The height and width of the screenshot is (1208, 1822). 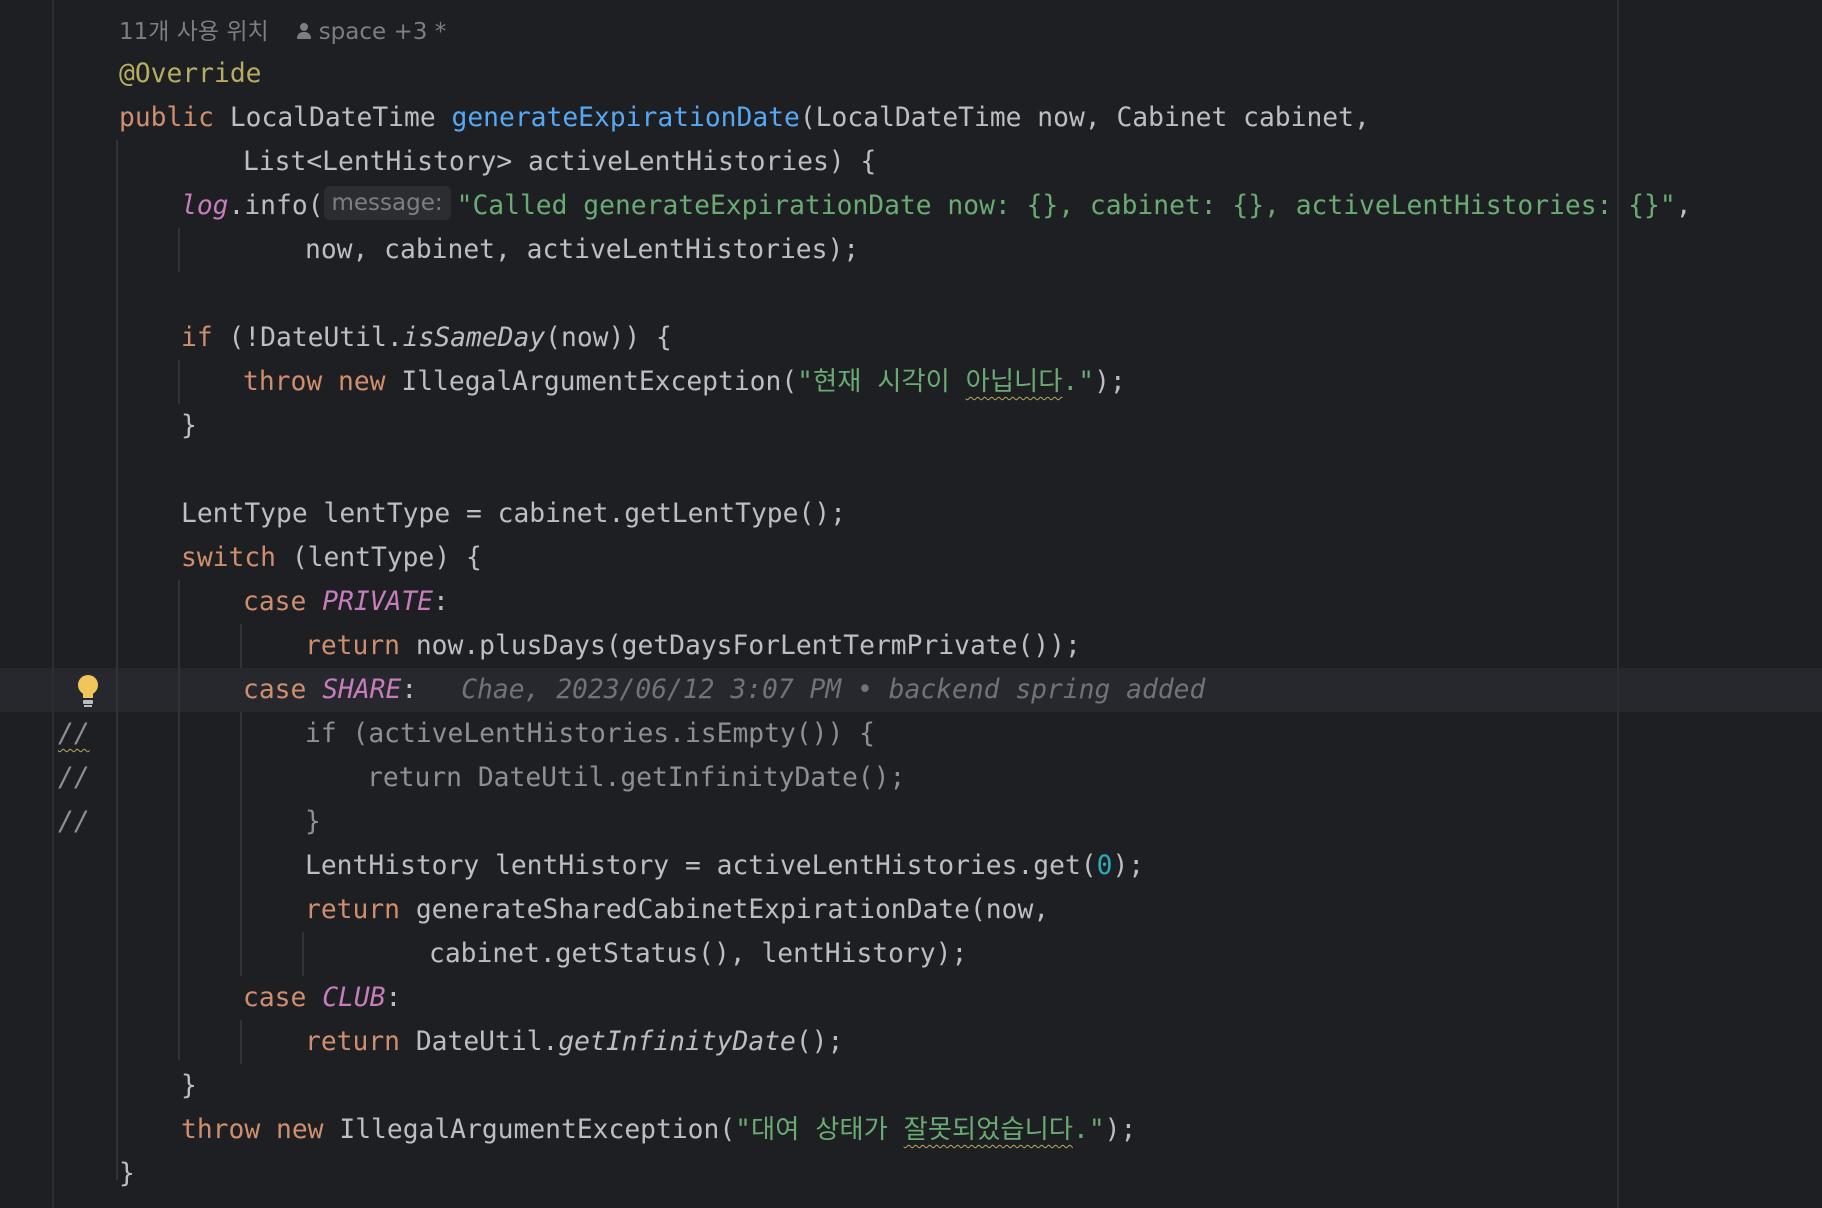 What do you see at coordinates (304, 31) in the screenshot?
I see `person-icon` at bounding box center [304, 31].